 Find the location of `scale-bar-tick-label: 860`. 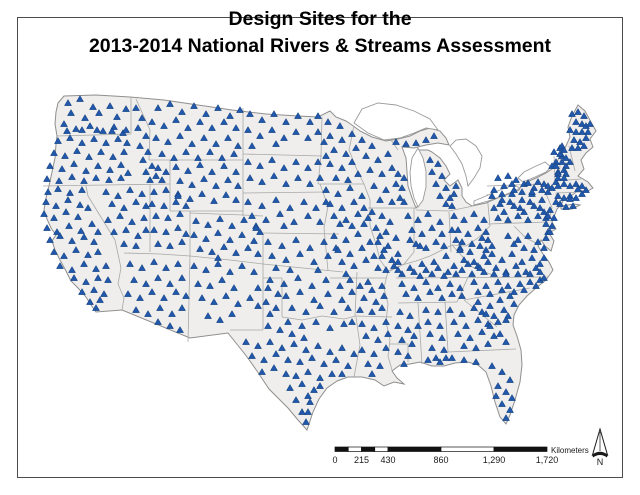

scale-bar-tick-label: 860 is located at coordinates (440, 460).